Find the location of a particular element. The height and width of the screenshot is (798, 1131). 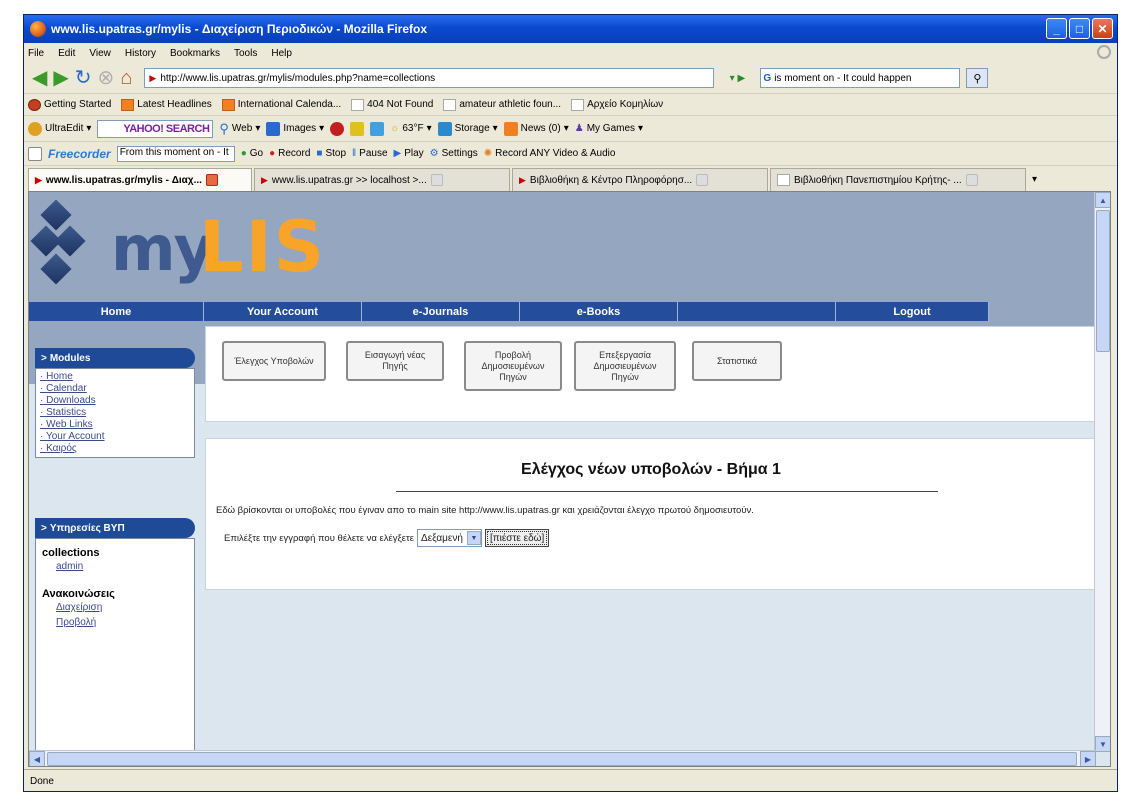

module-weather: Καιρός is located at coordinates (115, 449).